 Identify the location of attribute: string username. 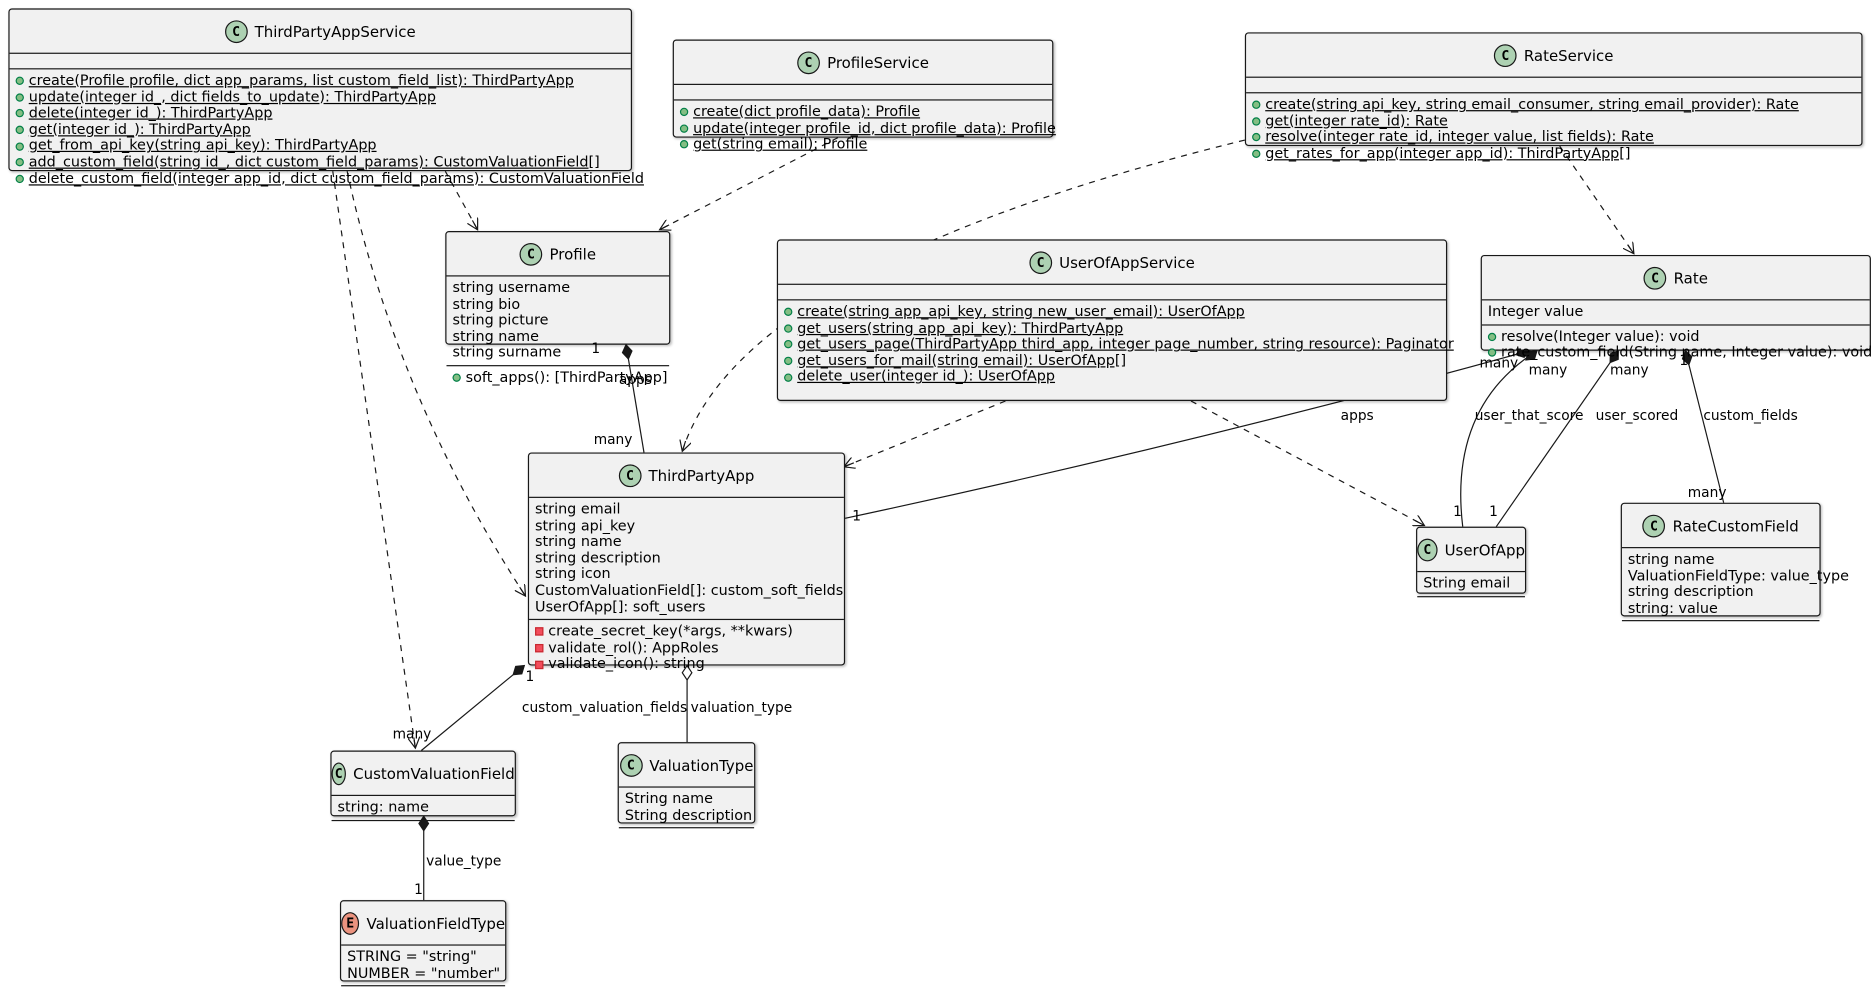
(511, 287).